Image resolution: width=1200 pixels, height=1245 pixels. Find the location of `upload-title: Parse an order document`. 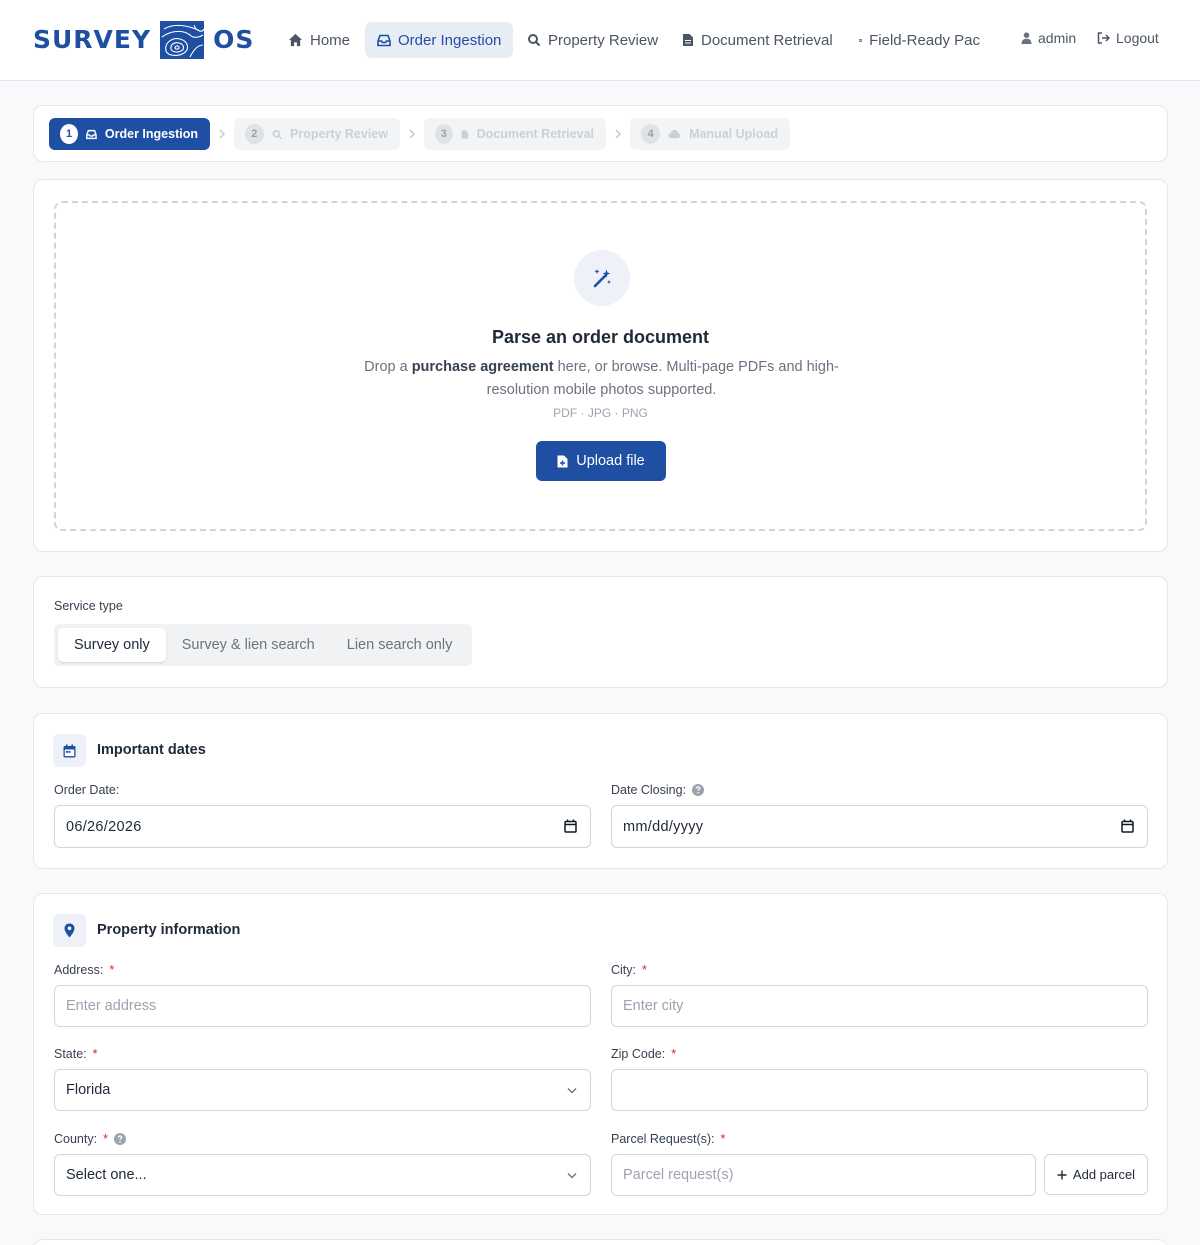

upload-title: Parse an order document is located at coordinates (600, 337).